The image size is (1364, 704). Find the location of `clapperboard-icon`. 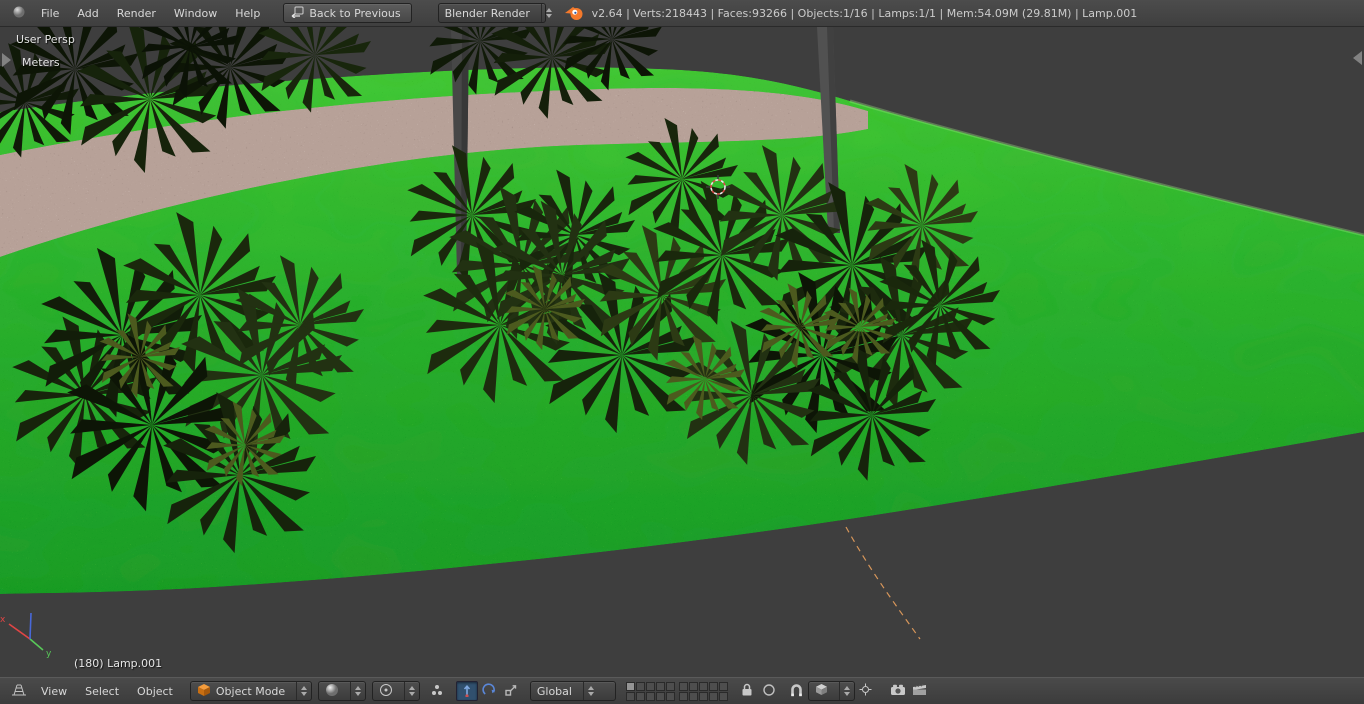

clapperboard-icon is located at coordinates (919, 691).